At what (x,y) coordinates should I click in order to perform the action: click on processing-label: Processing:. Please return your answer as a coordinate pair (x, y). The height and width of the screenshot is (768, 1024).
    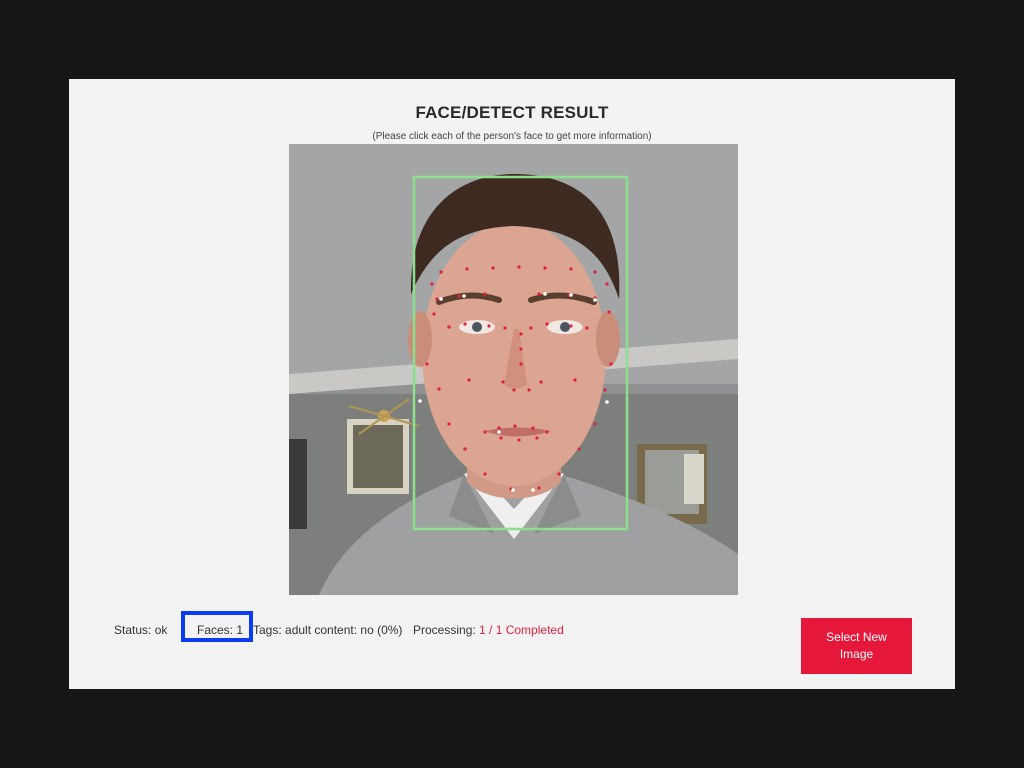
    Looking at the image, I should click on (446, 630).